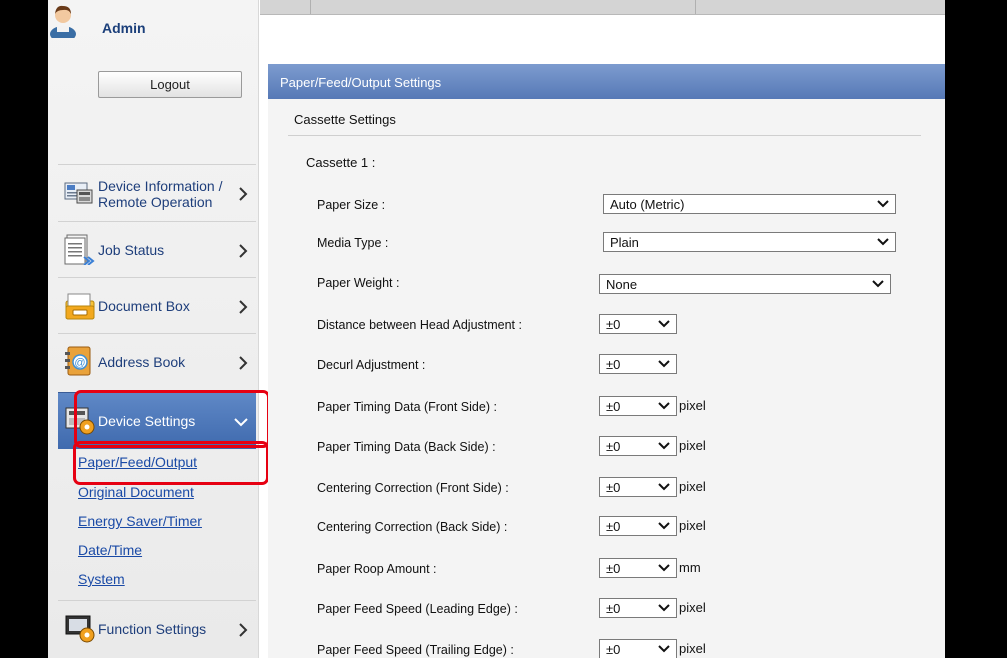 The width and height of the screenshot is (1007, 658). What do you see at coordinates (377, 569) in the screenshot?
I see `setting-label: Paper Roop Amount :` at bounding box center [377, 569].